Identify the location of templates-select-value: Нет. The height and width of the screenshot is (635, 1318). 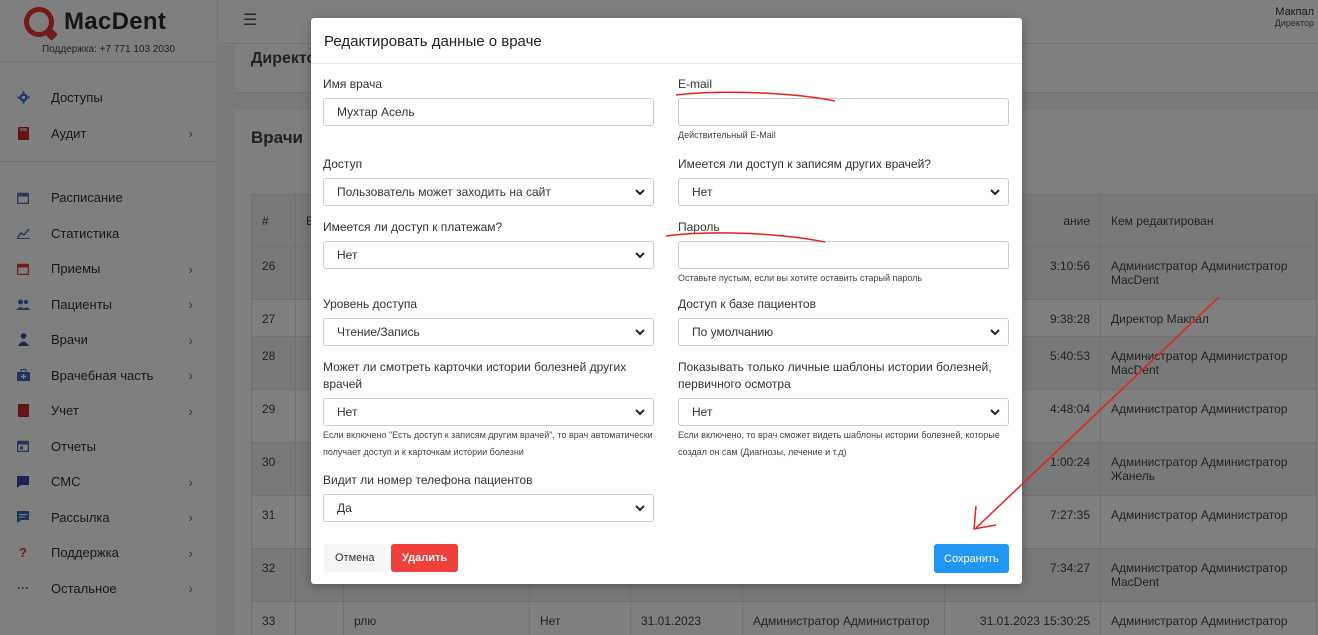
(702, 412).